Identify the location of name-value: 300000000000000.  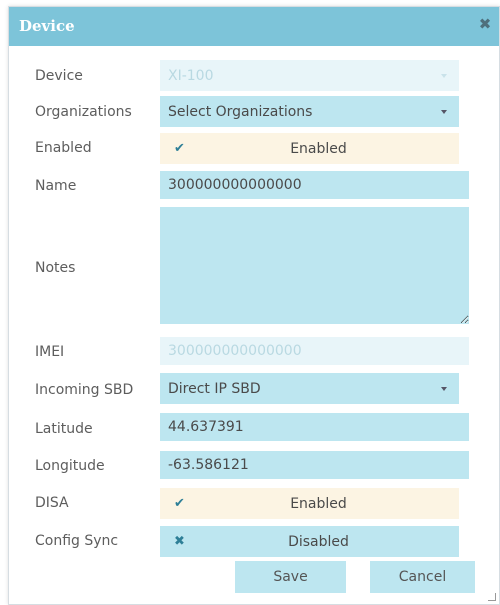
(235, 185).